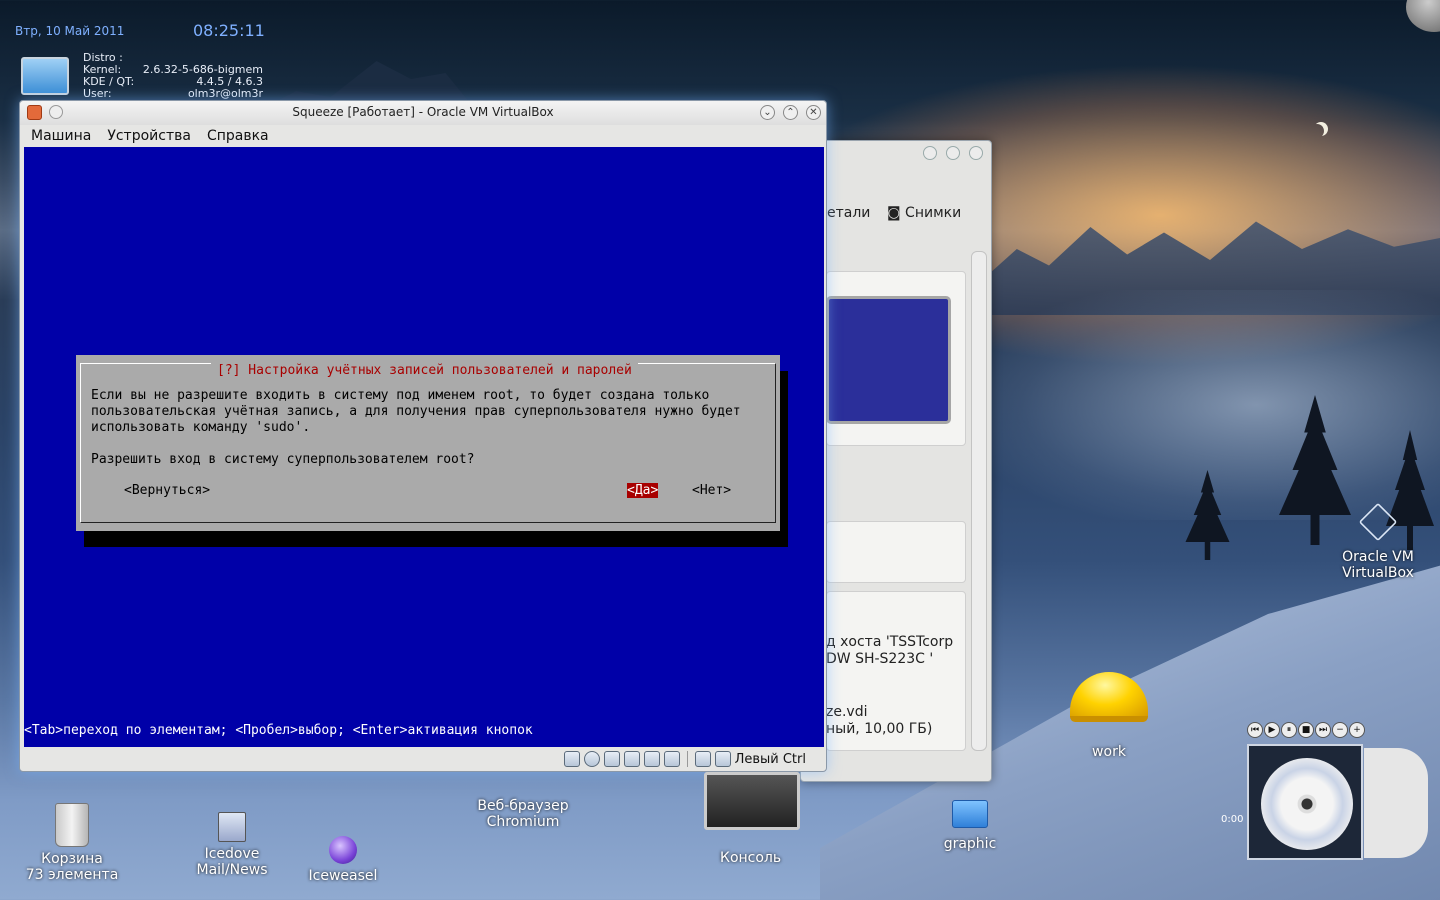 Image resolution: width=1440 pixels, height=900 pixels. Describe the element at coordinates (72, 825) in the screenshot. I see `trash-icon` at that location.